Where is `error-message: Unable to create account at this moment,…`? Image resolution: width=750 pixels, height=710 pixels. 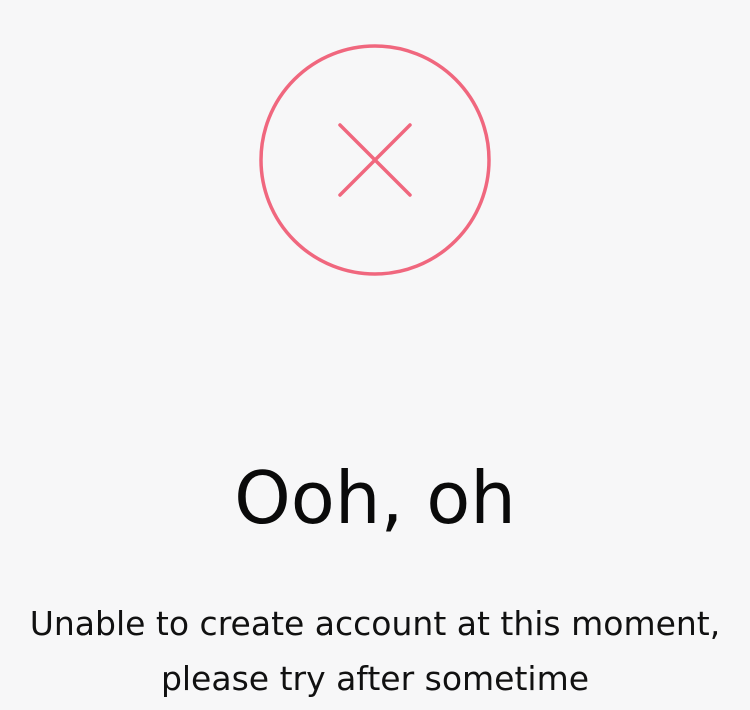 error-message: Unable to create account at this moment,… is located at coordinates (375, 651).